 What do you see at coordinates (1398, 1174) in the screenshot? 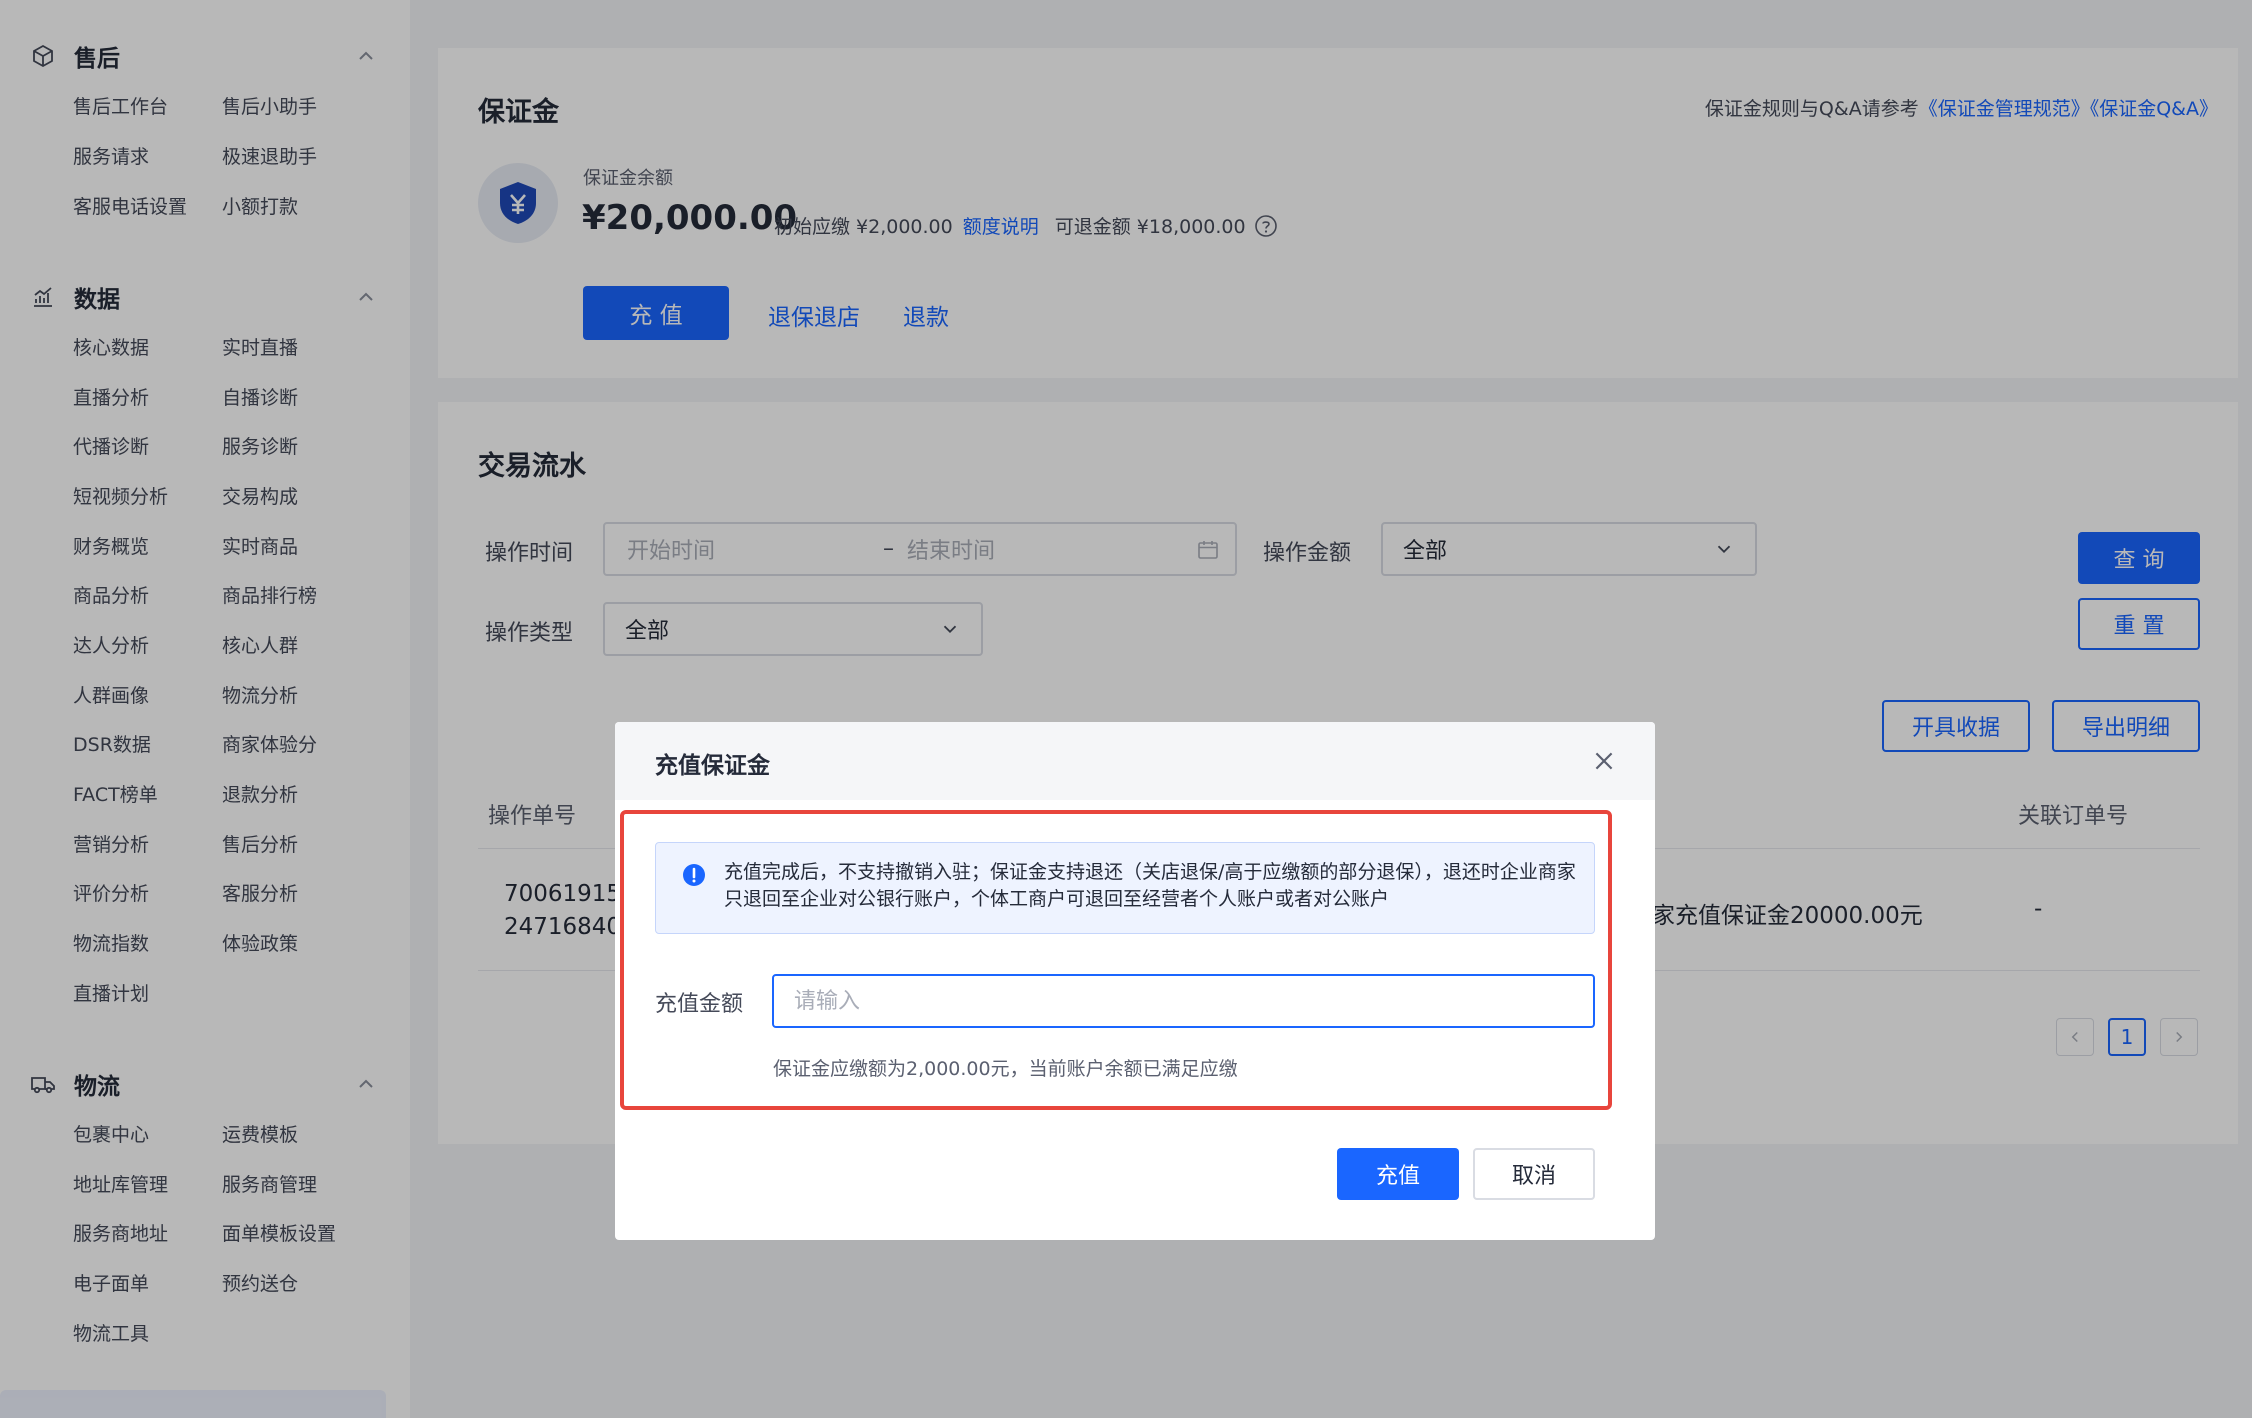
I see `confirm-recharge-button: 充值` at bounding box center [1398, 1174].